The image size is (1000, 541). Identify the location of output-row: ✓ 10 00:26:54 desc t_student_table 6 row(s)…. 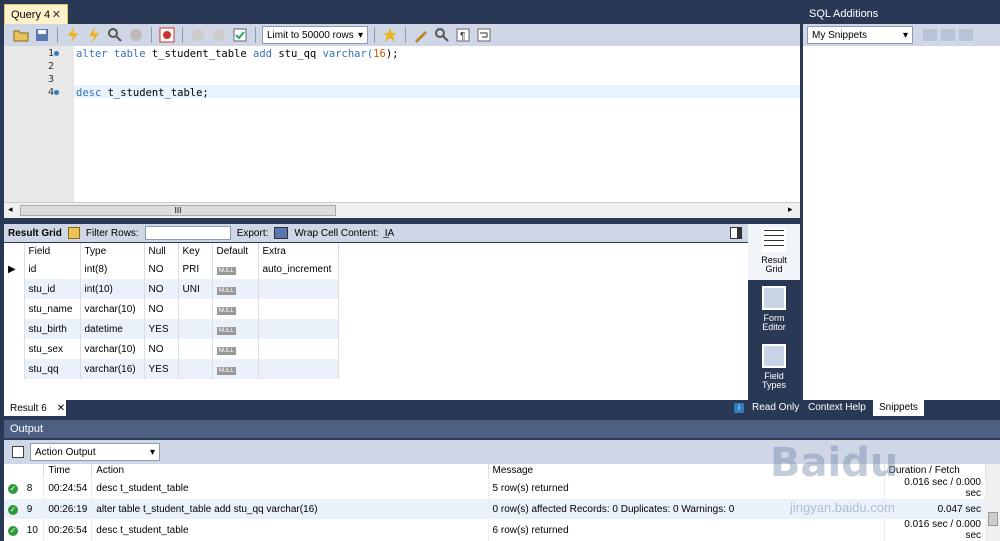
(495, 530).